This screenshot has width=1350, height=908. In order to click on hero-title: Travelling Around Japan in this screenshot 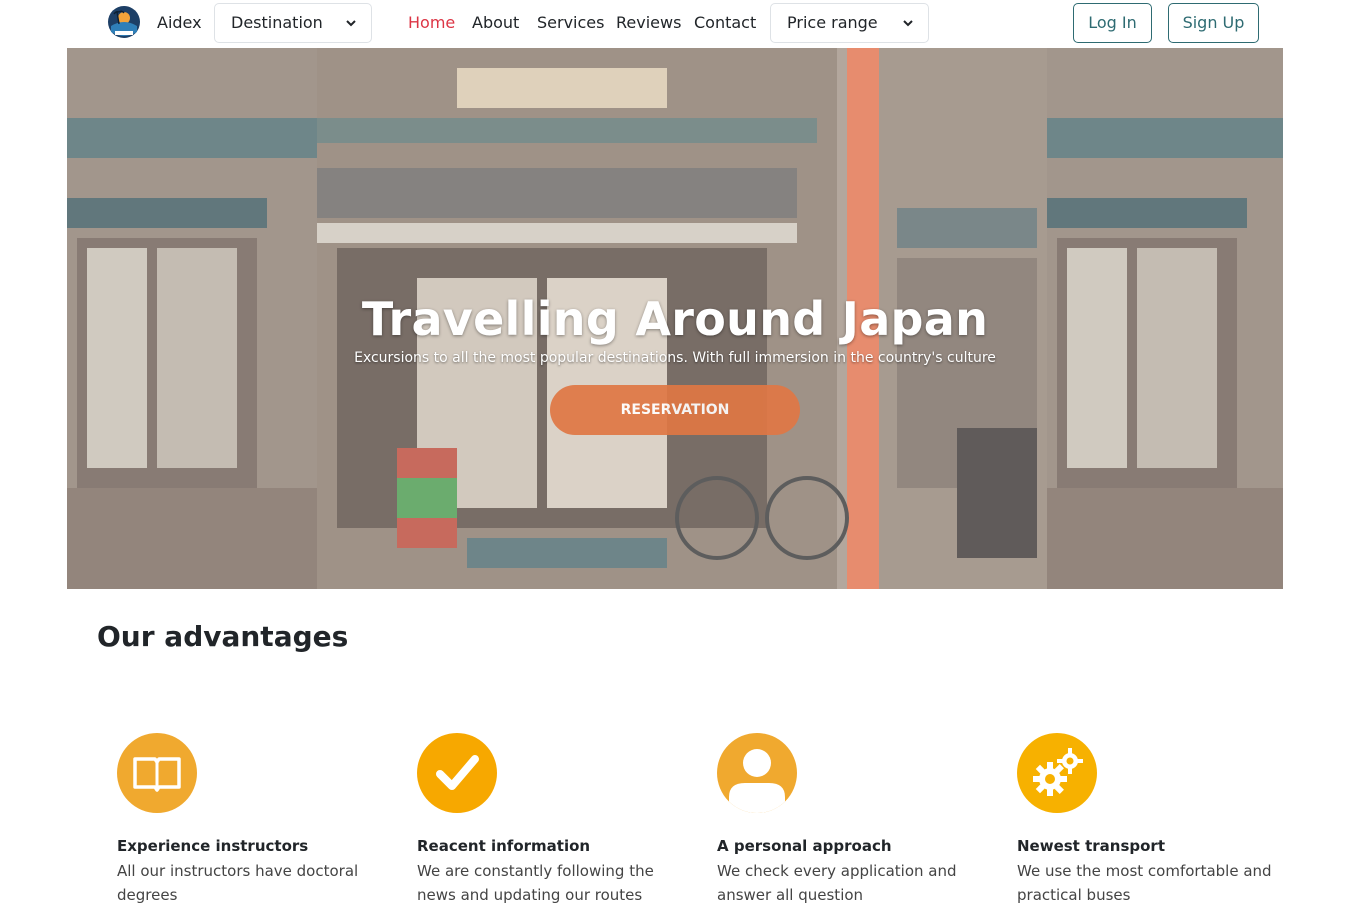, I will do `click(675, 319)`.